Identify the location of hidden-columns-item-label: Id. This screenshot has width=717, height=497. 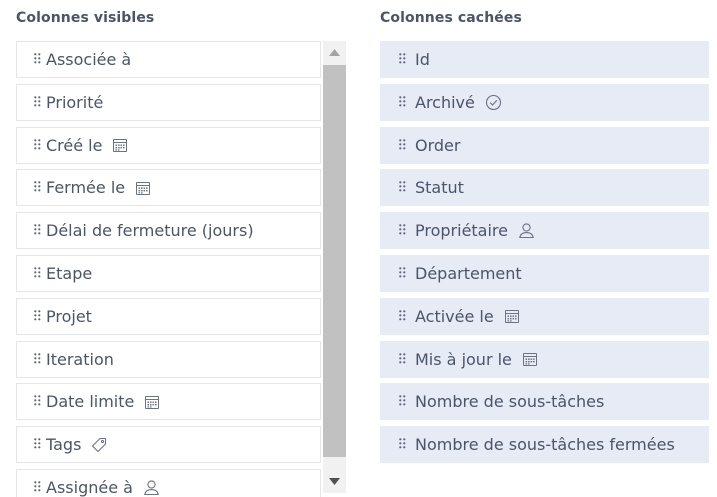
(422, 59).